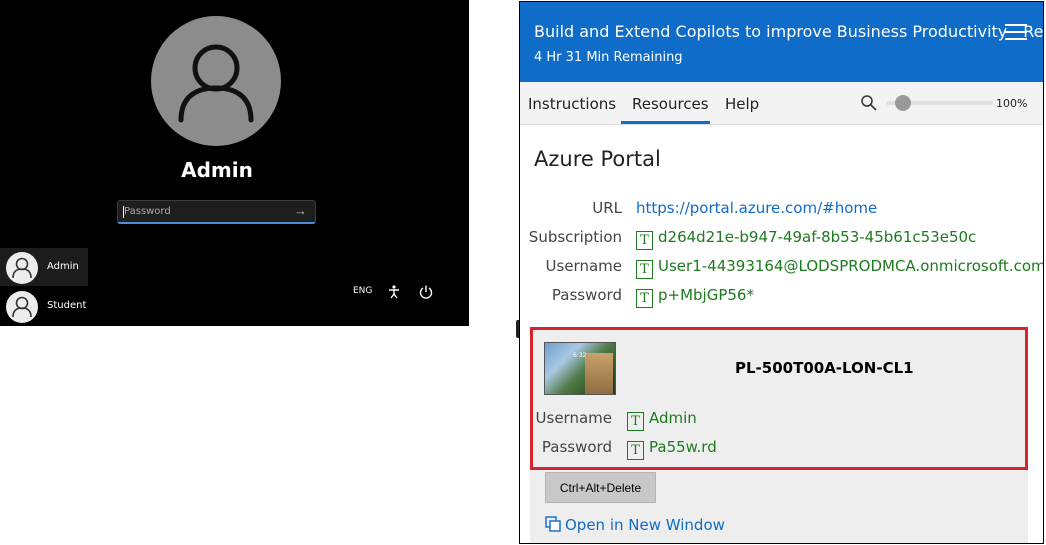 Image resolution: width=1046 pixels, height=545 pixels. Describe the element at coordinates (903, 103) in the screenshot. I see `zoom-slider-thumb` at that location.